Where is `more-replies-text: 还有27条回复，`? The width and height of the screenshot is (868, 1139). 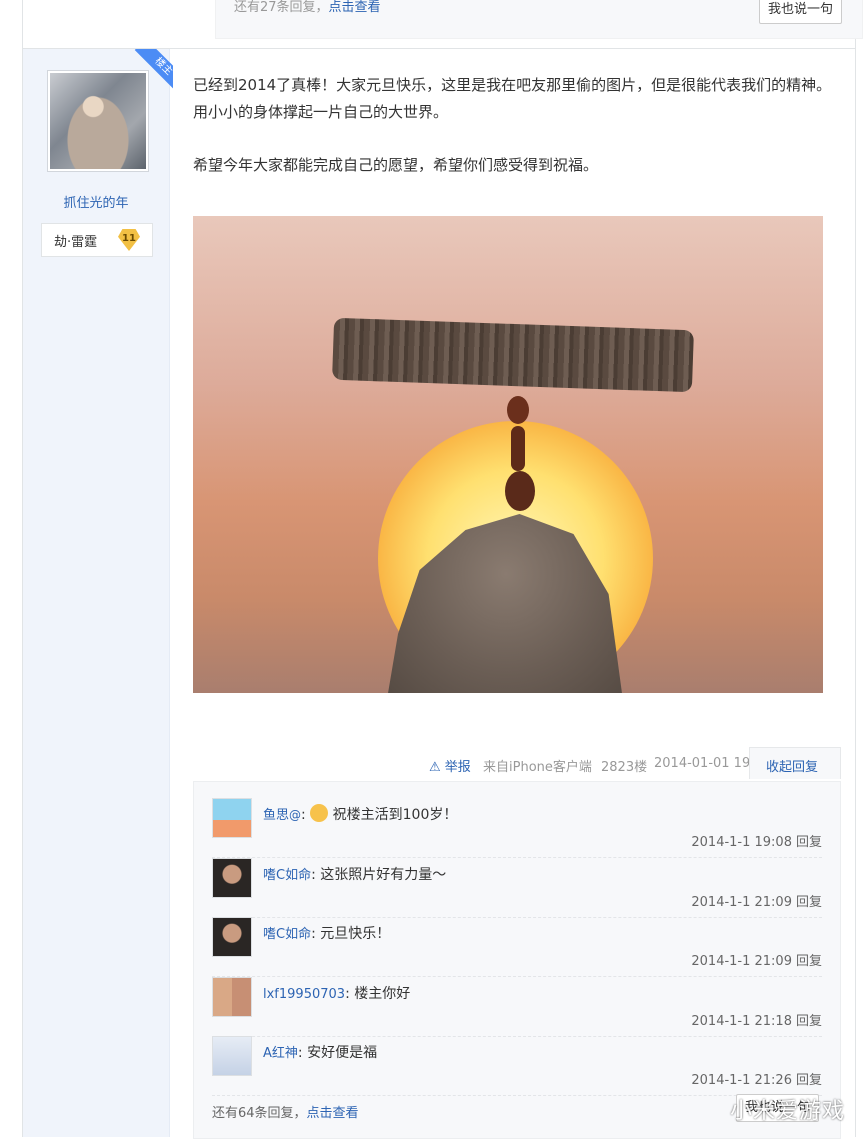
more-replies-text: 还有27条回复， is located at coordinates (281, 7).